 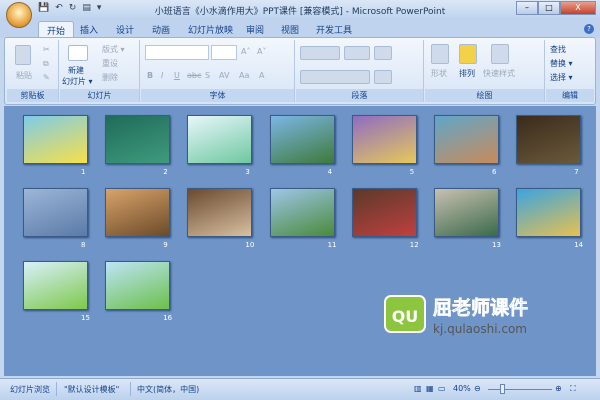 What do you see at coordinates (494, 172) in the screenshot?
I see `slide-number: 6` at bounding box center [494, 172].